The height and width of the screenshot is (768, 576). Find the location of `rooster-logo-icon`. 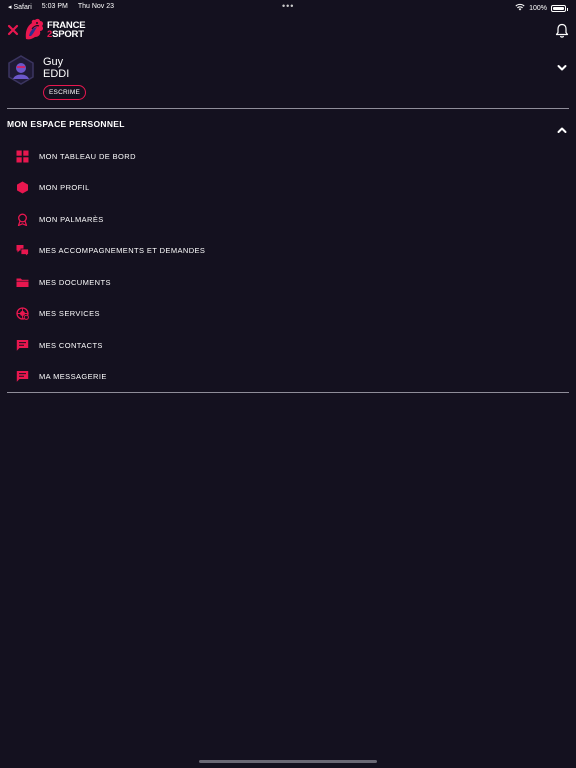

rooster-logo-icon is located at coordinates (34, 29).